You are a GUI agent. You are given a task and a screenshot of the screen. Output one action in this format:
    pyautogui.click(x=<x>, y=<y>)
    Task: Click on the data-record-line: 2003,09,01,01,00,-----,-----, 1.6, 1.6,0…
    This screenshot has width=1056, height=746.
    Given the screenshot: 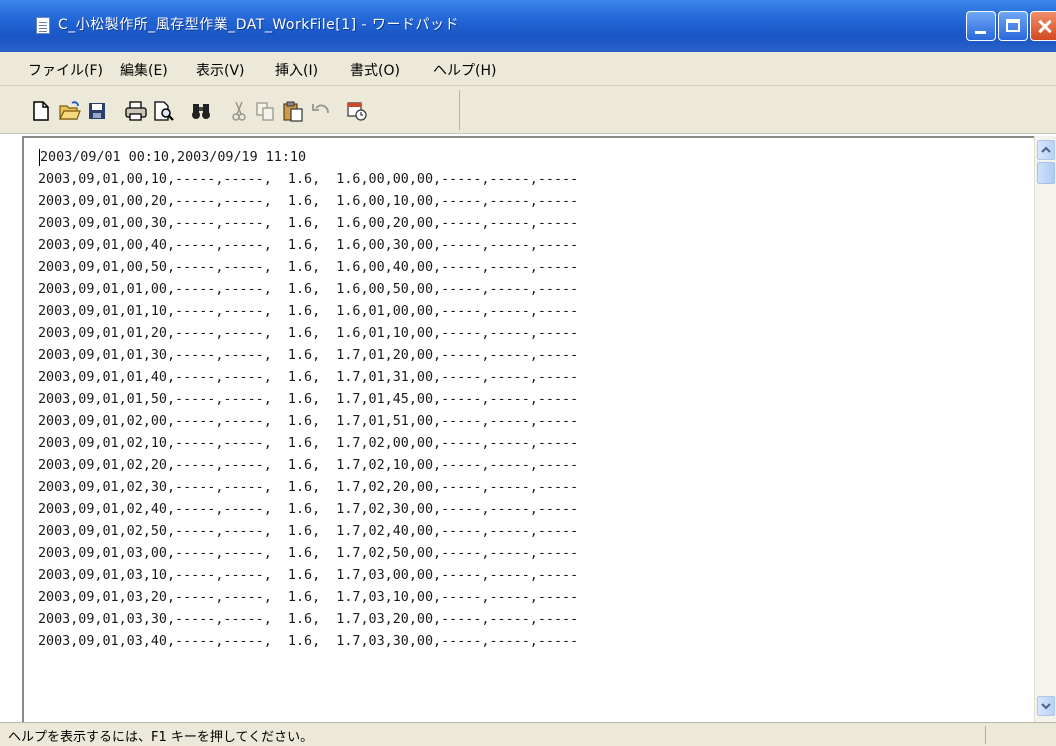 What is the action you would take?
    pyautogui.click(x=308, y=289)
    